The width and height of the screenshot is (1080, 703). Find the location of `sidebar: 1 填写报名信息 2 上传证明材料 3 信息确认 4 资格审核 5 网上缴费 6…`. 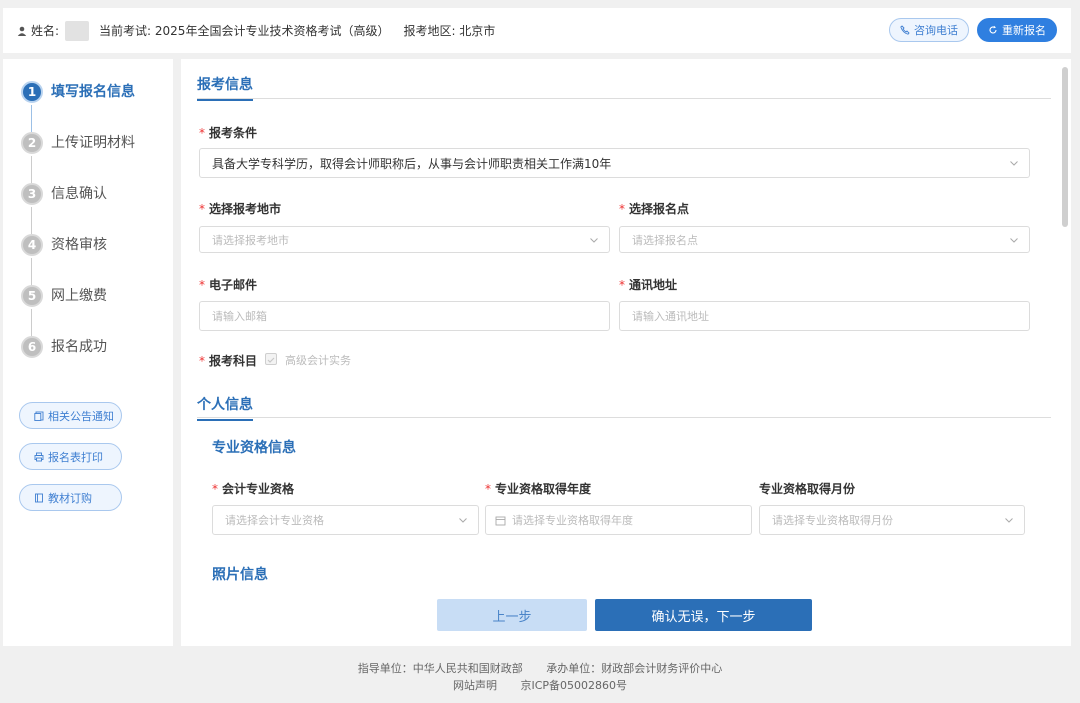

sidebar: 1 填写报名信息 2 上传证明材料 3 信息确认 4 资格审核 5 网上缴费 6… is located at coordinates (88, 352).